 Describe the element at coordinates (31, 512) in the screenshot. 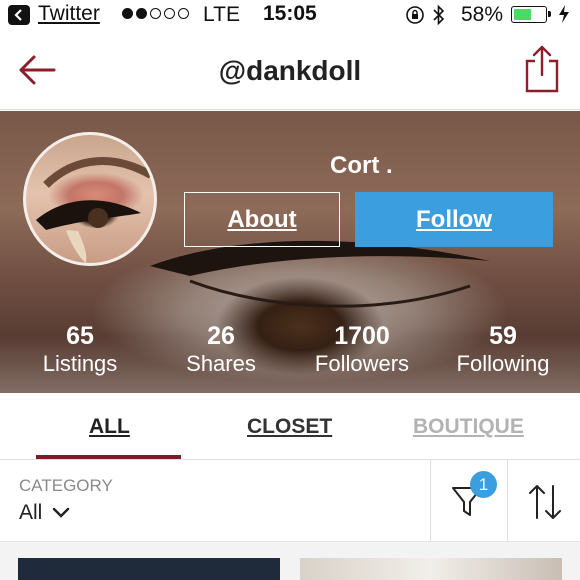

I see `category-value: All` at that location.